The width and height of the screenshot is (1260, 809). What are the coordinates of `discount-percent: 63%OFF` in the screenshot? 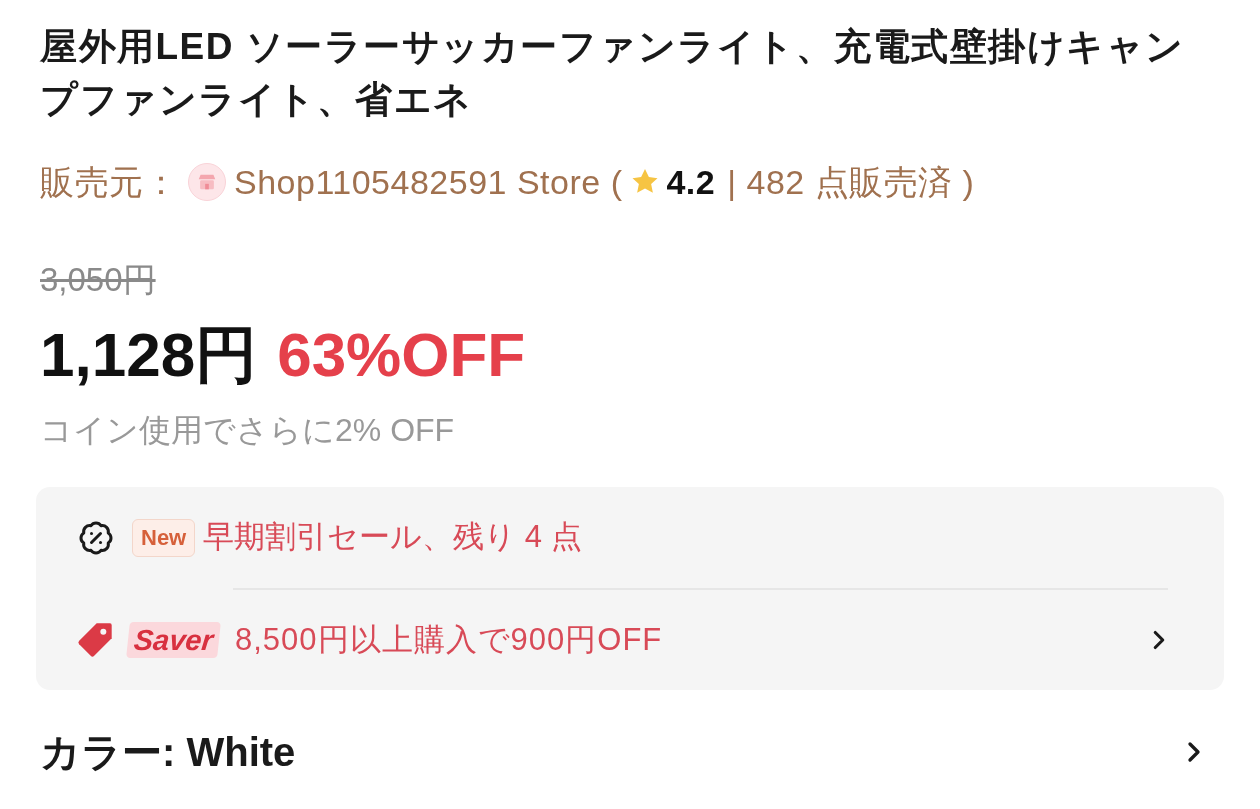 It's located at (401, 355).